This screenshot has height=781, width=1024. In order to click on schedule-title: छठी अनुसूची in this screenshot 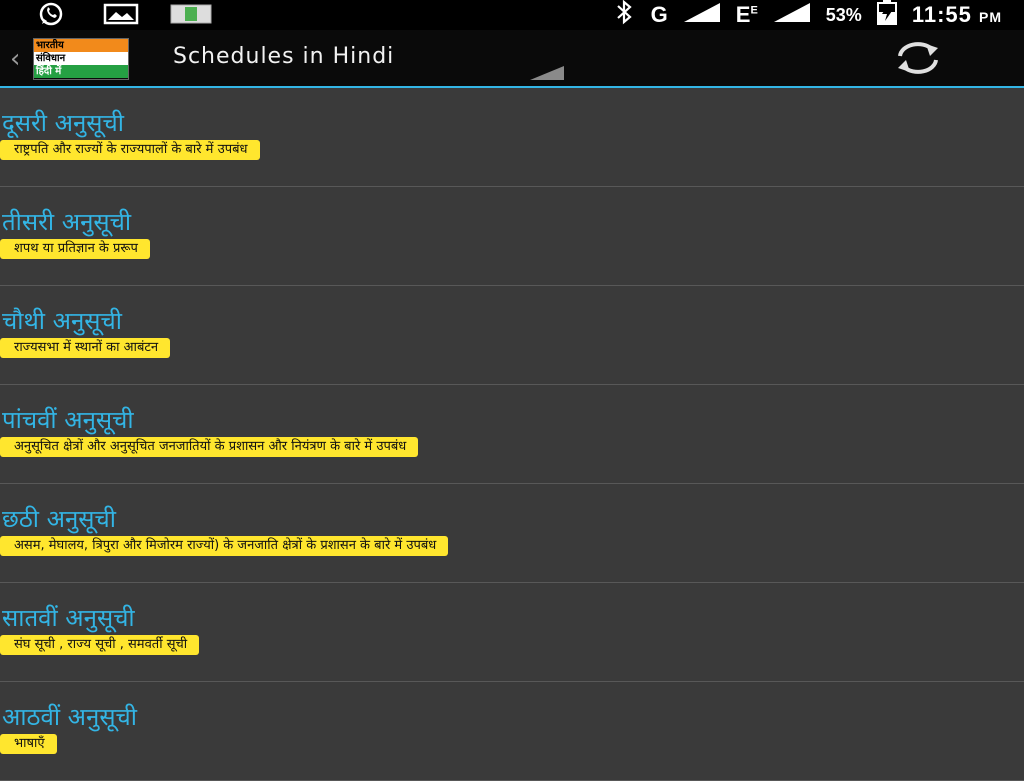, I will do `click(59, 519)`.